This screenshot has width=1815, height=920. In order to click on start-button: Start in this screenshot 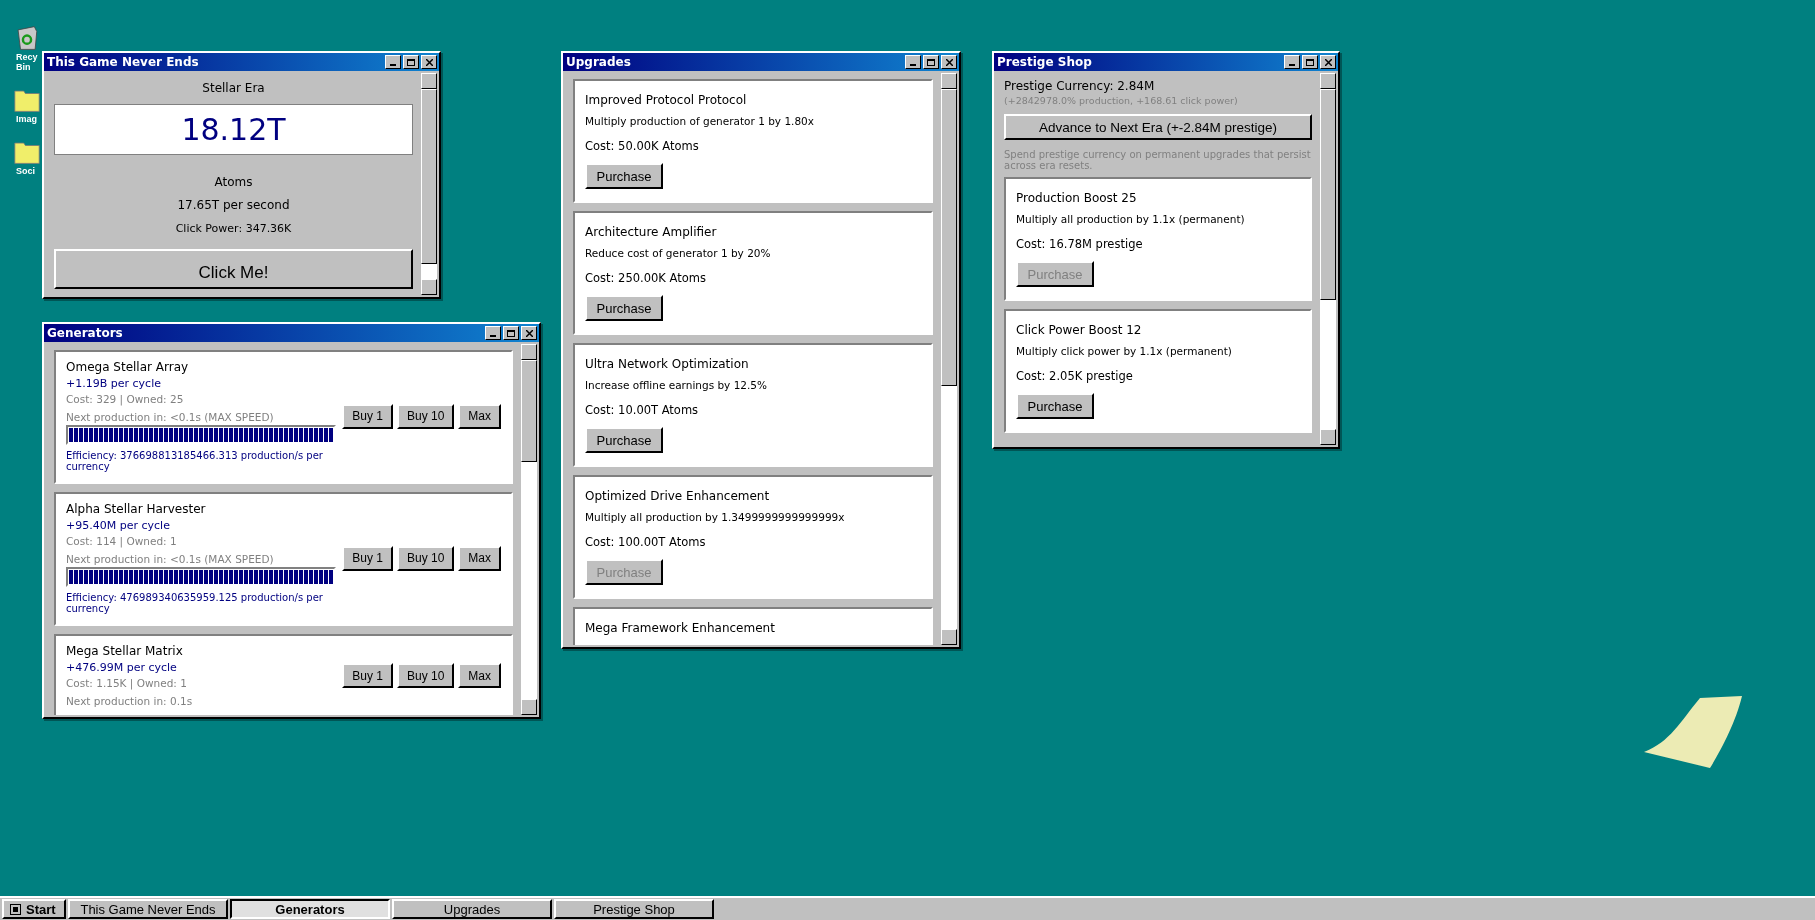, I will do `click(34, 909)`.